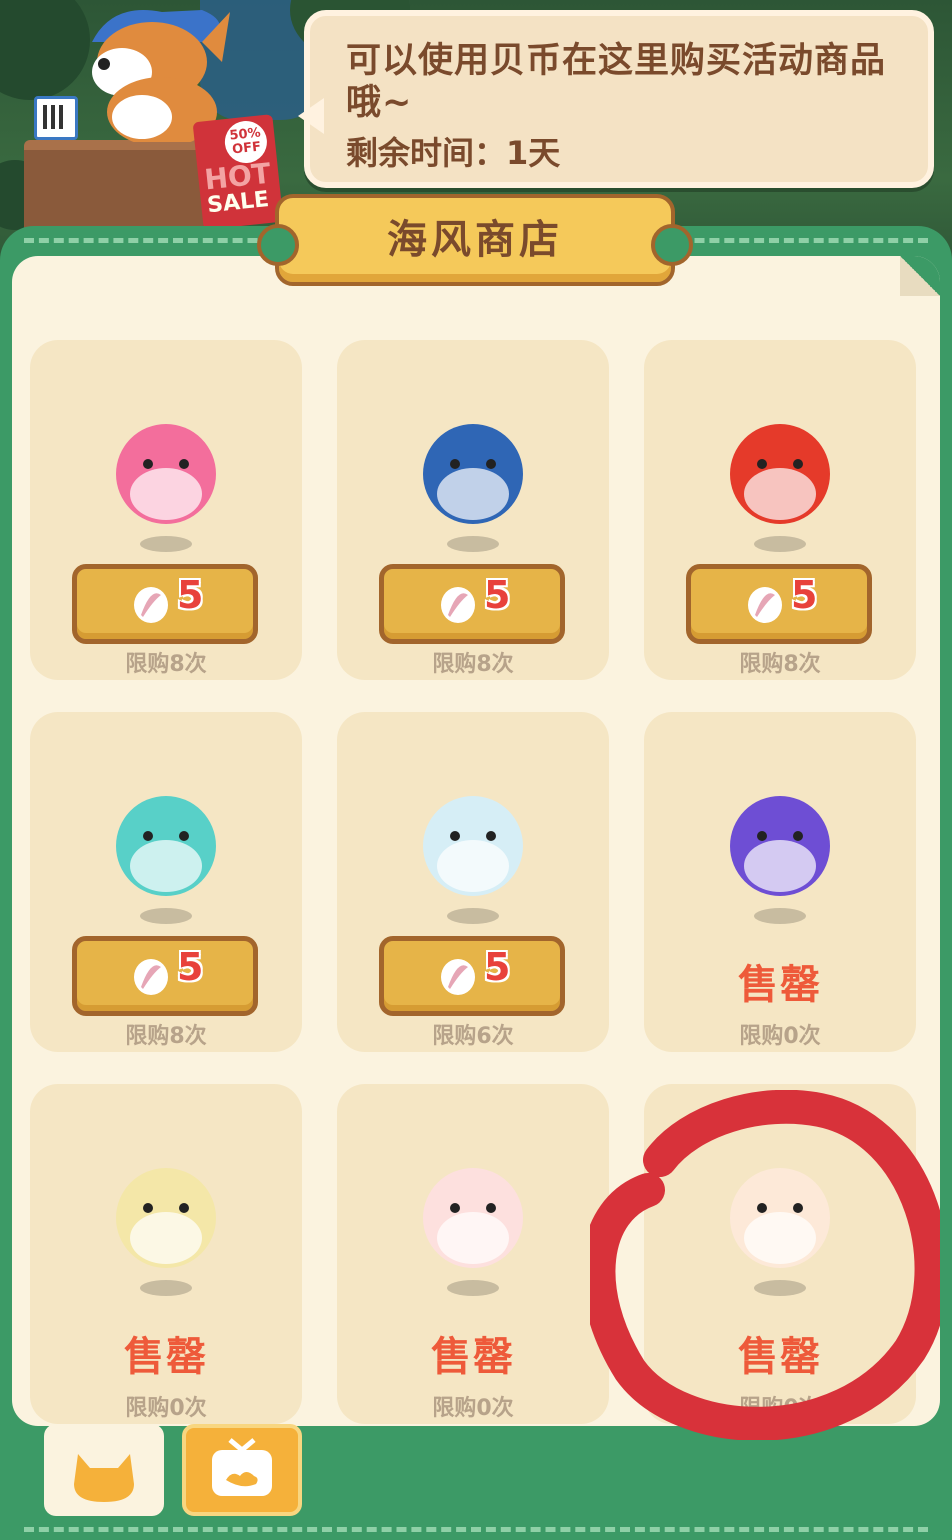 This screenshot has height=1540, width=952. I want to click on shop-title-banner: 海风商店, so click(475, 240).